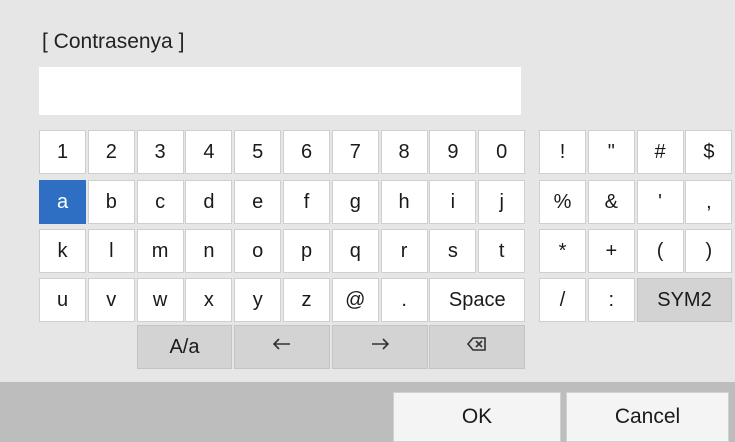 This screenshot has width=735, height=442. I want to click on key-colon: :, so click(611, 300).